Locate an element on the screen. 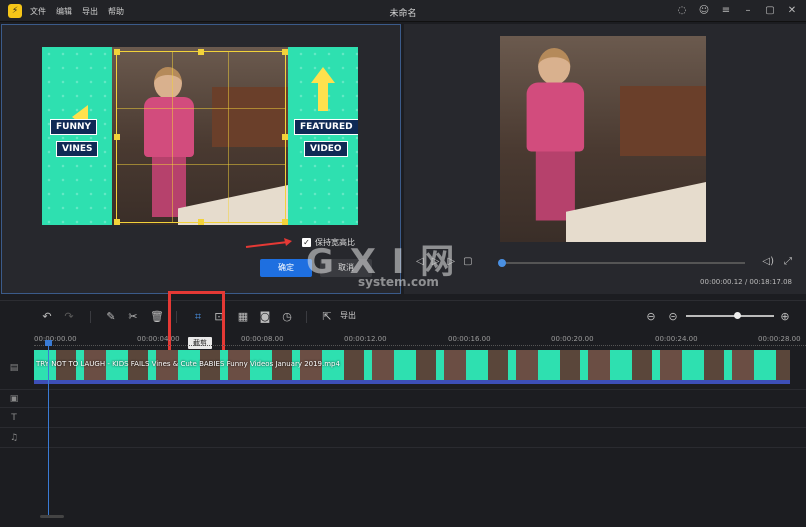 The width and height of the screenshot is (806, 527). banner-vines: VINES is located at coordinates (77, 149).